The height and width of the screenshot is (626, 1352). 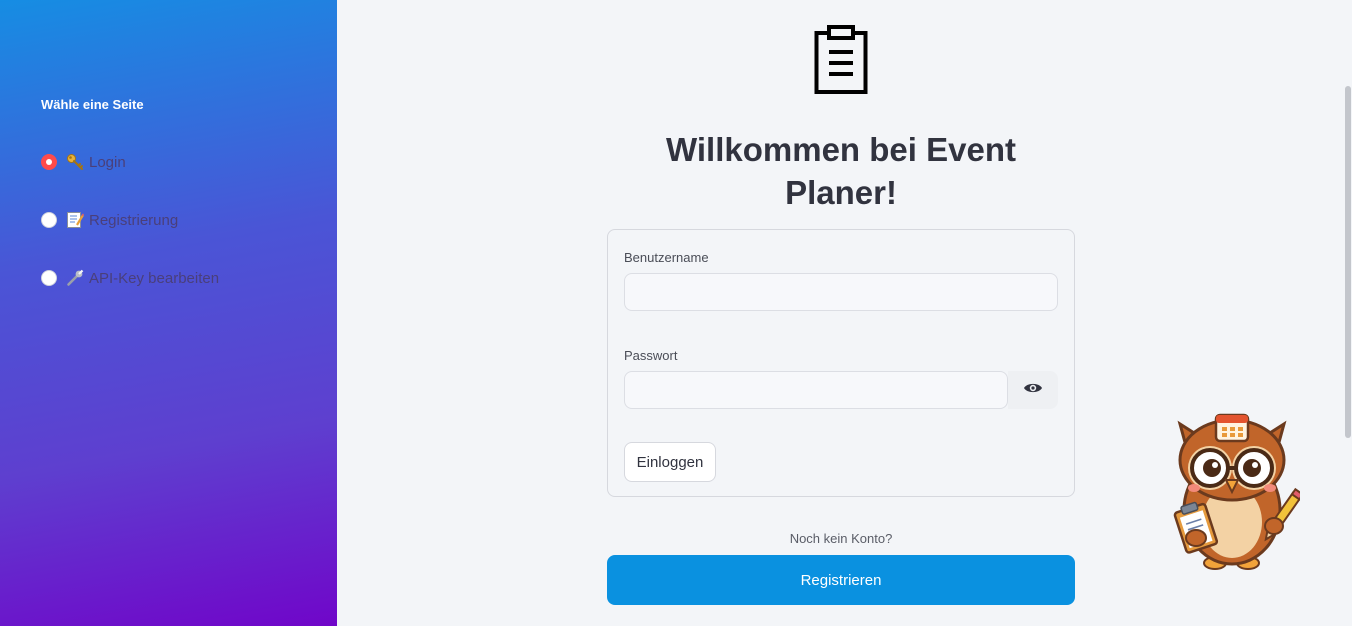 I want to click on sidebar-item-api-key: API-Key bearbeiten, so click(x=130, y=278).